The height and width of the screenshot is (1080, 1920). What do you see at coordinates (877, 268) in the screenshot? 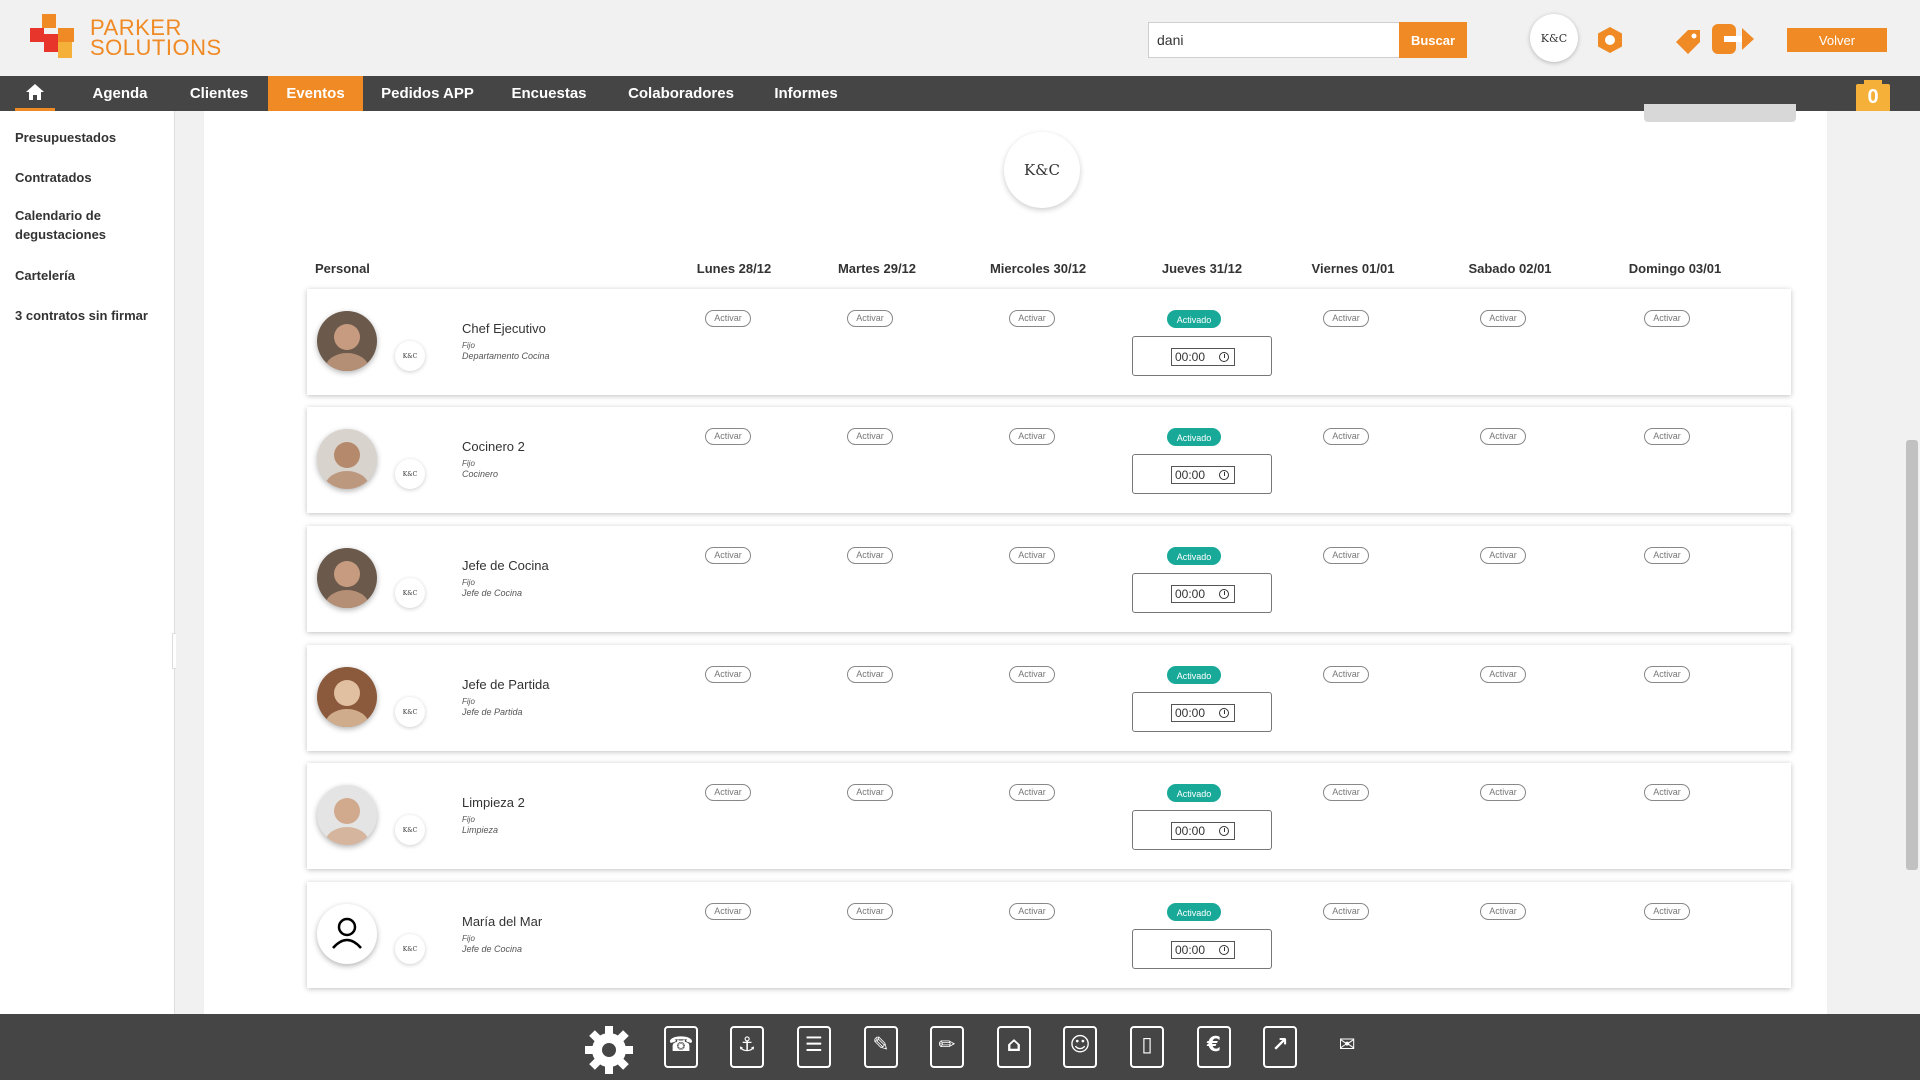
I see `col-header-day-1: Martes 29/12` at bounding box center [877, 268].